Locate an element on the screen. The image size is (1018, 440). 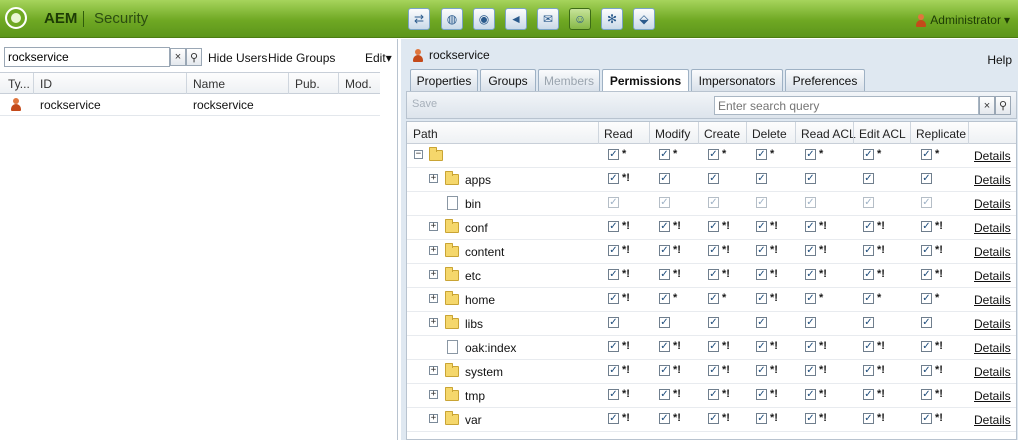
user-menu: Administrator ▾ is located at coordinates (962, 20).